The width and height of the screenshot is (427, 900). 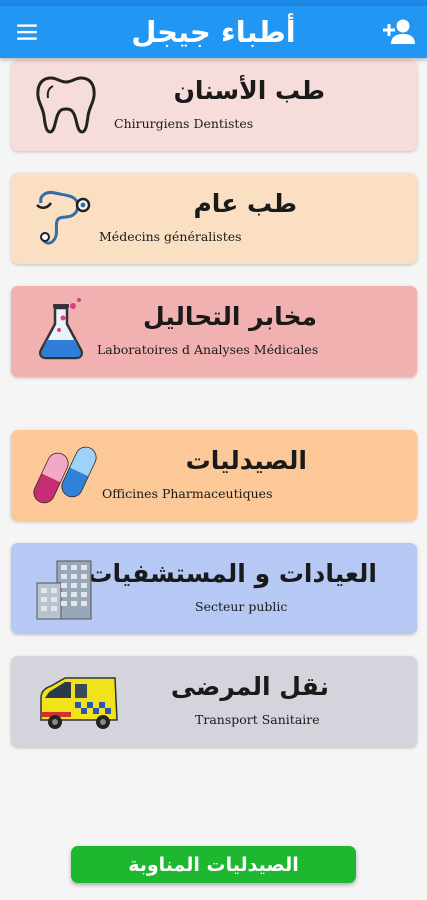 What do you see at coordinates (214, 105) in the screenshot?
I see `card-dentists: طب الأسنان Chirurgiens Dentistes` at bounding box center [214, 105].